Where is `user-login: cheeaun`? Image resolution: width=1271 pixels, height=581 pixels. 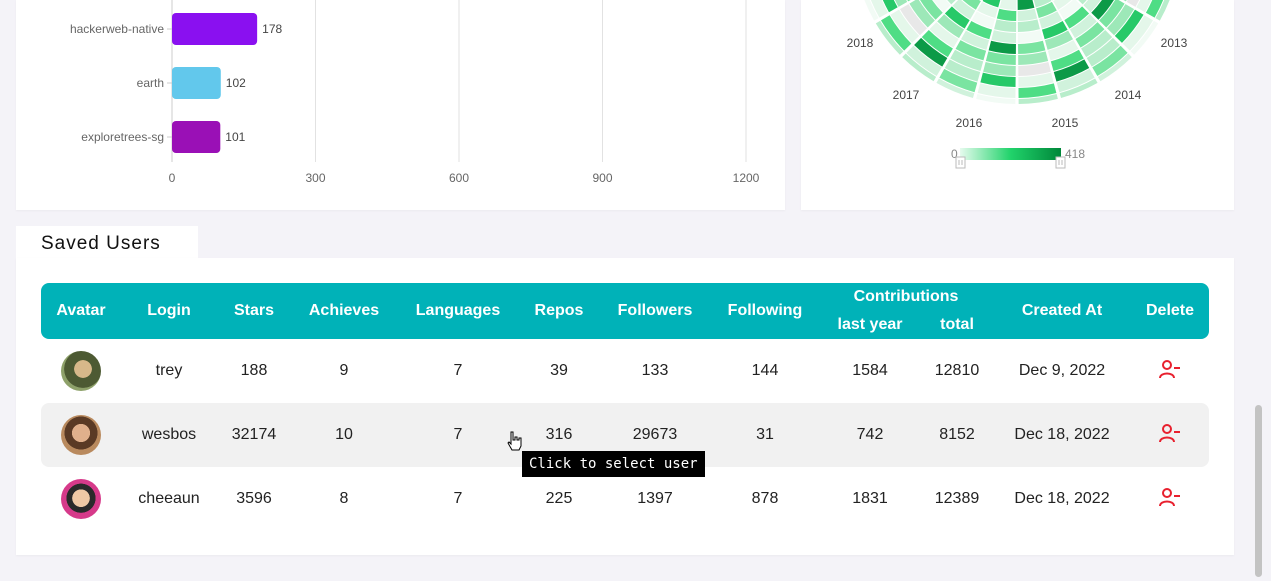
user-login: cheeaun is located at coordinates (169, 498).